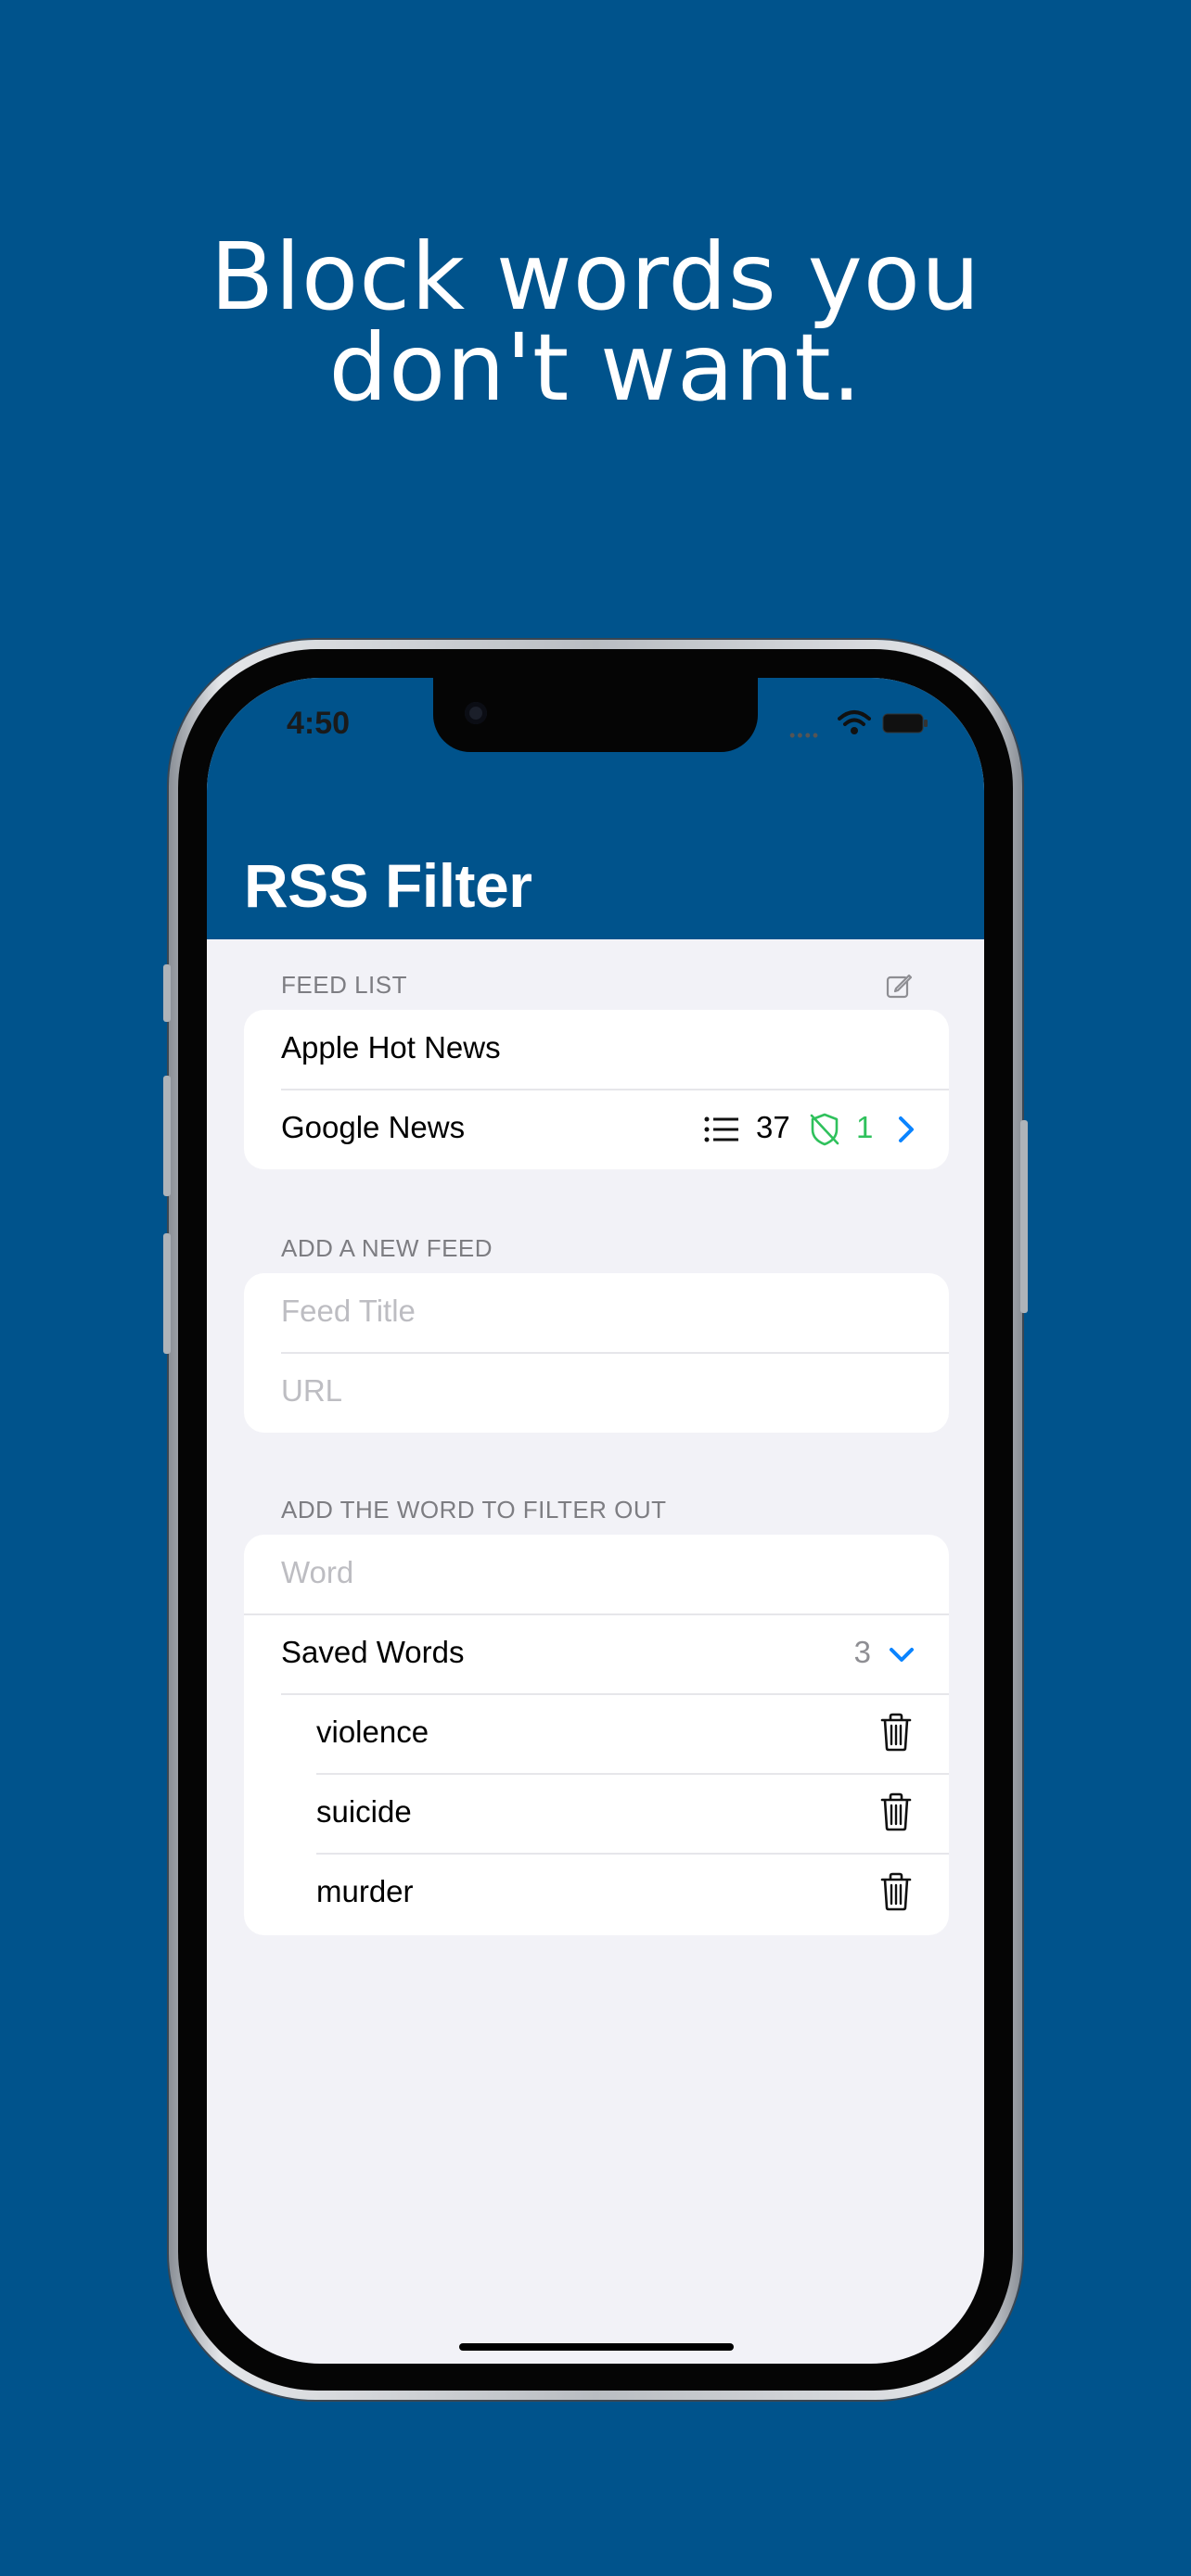 This screenshot has width=1191, height=2576. I want to click on volume-up-button, so click(167, 1136).